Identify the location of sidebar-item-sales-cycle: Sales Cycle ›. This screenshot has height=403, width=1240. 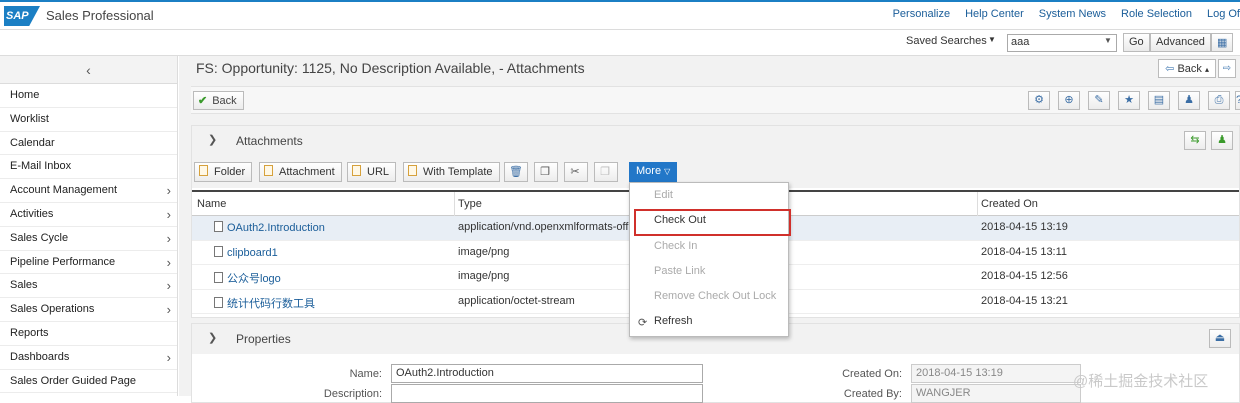
(88, 239).